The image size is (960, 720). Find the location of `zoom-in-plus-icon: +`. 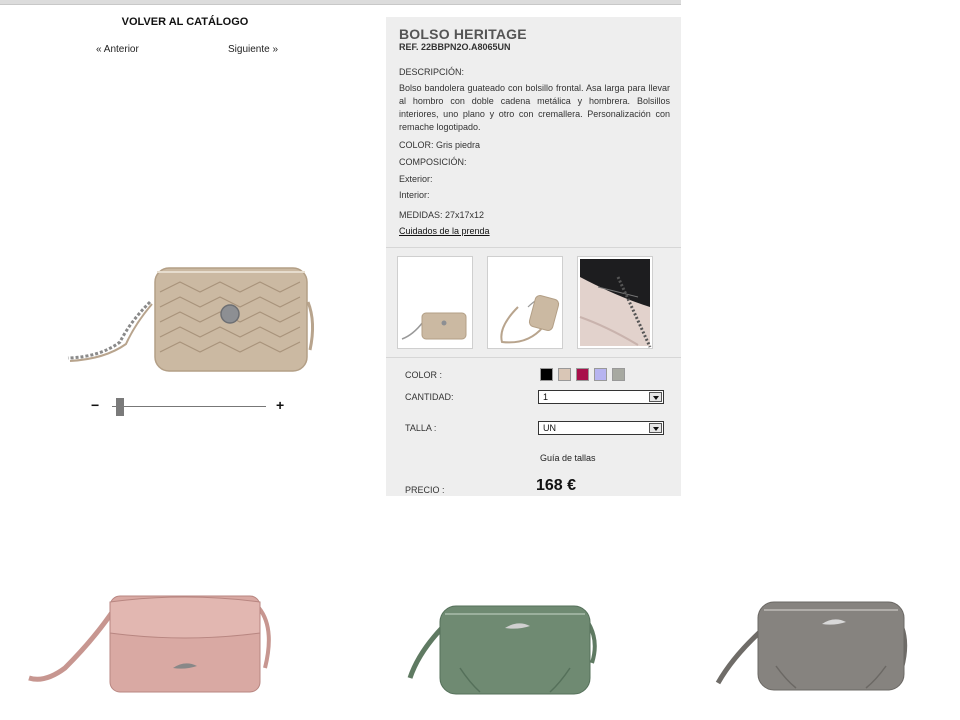

zoom-in-plus-icon: + is located at coordinates (280, 405).